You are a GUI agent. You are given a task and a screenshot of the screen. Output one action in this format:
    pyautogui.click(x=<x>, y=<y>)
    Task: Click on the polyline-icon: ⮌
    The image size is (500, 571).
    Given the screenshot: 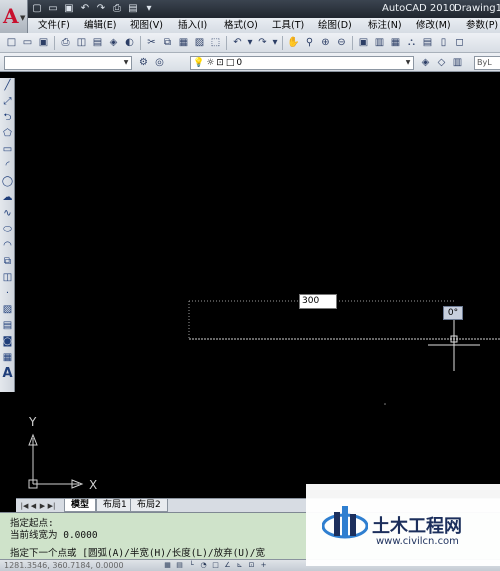 What is the action you would take?
    pyautogui.click(x=7, y=118)
    